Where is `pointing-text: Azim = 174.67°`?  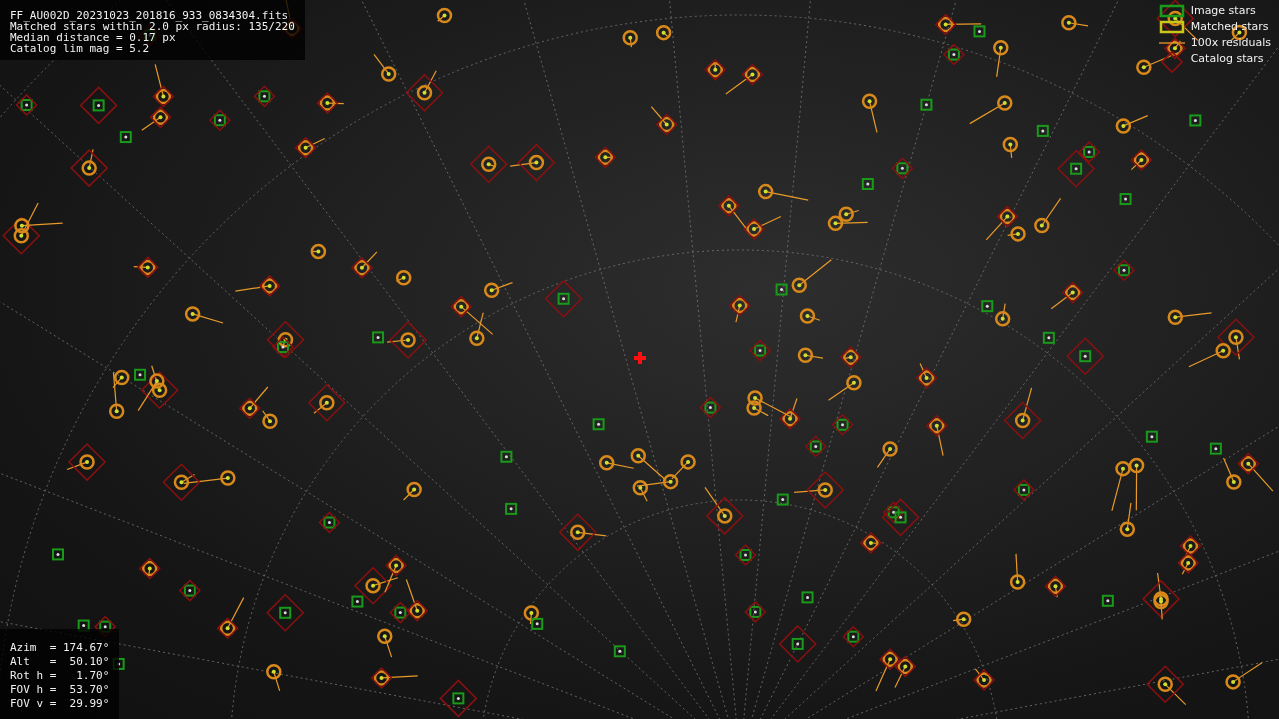 pointing-text: Azim = 174.67° is located at coordinates (60, 648).